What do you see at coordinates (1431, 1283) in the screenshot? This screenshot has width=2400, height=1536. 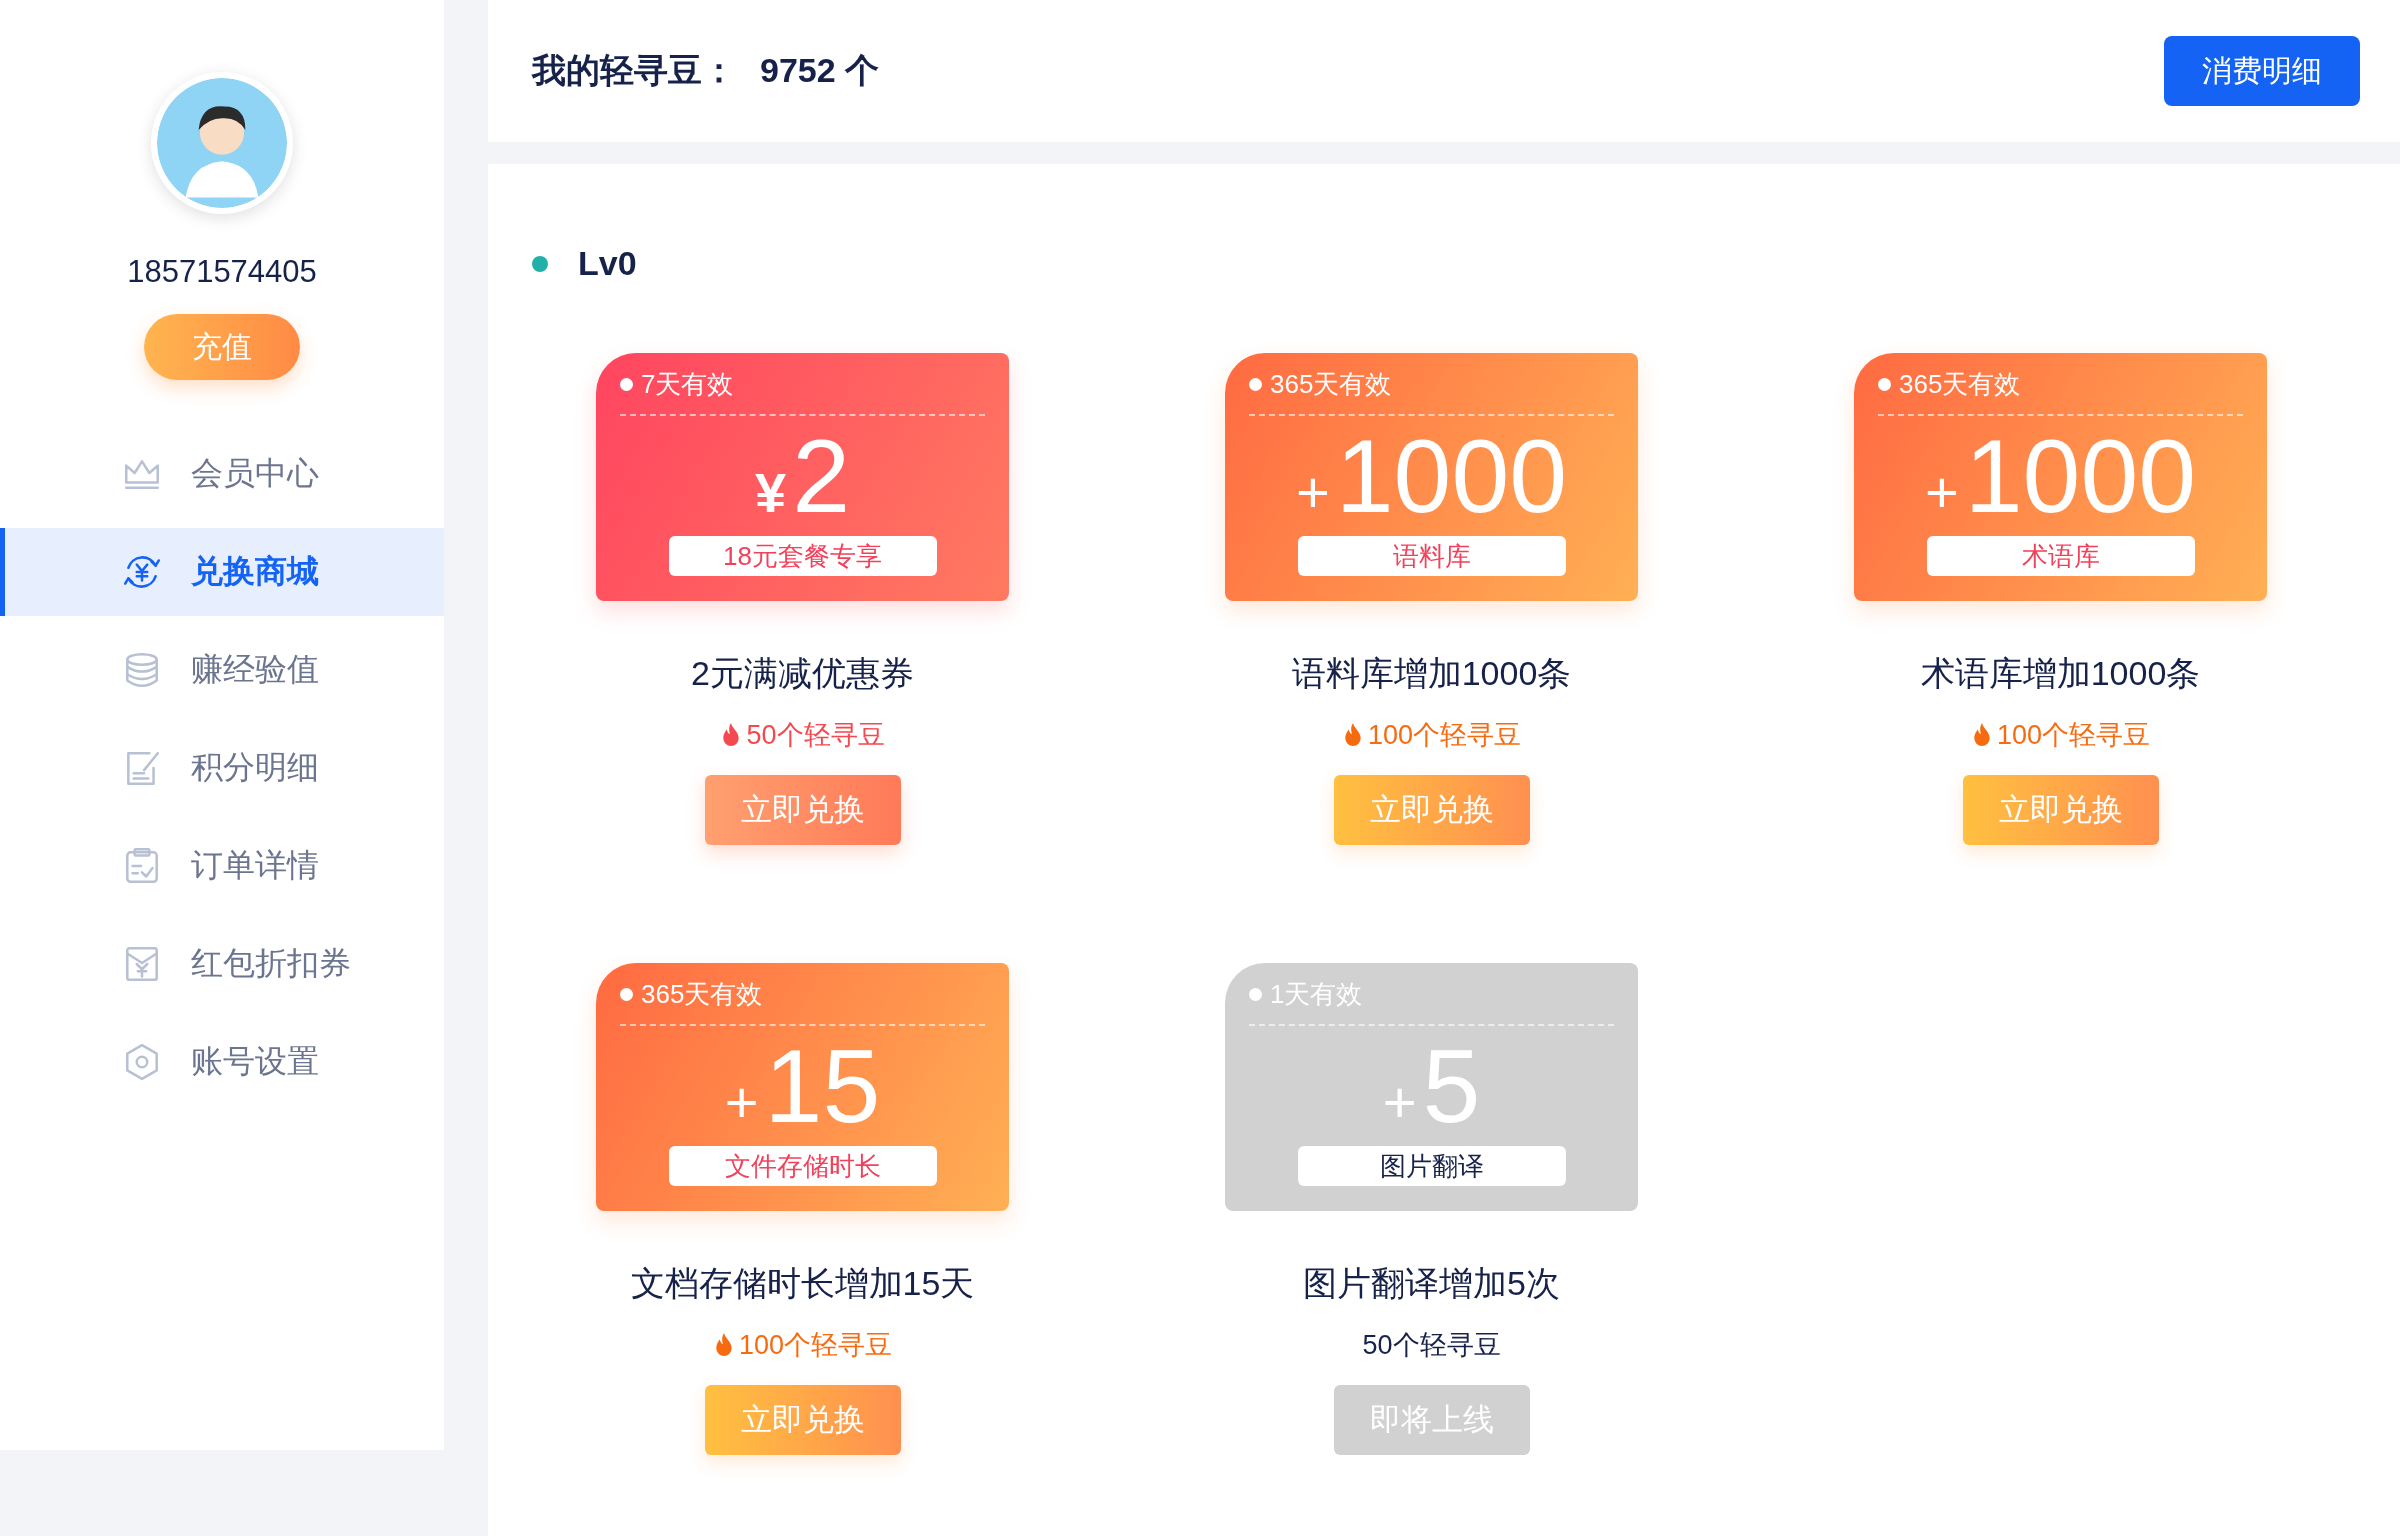 I see `item-title: 图片翻译增加5次` at bounding box center [1431, 1283].